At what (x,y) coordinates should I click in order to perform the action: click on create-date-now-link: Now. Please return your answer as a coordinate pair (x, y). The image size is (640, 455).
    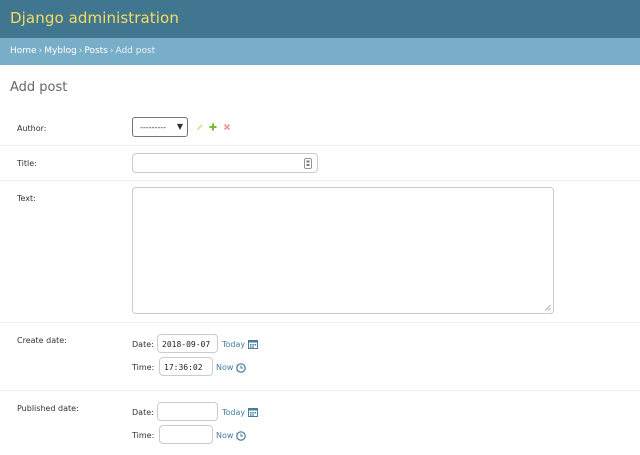
    Looking at the image, I should click on (224, 367).